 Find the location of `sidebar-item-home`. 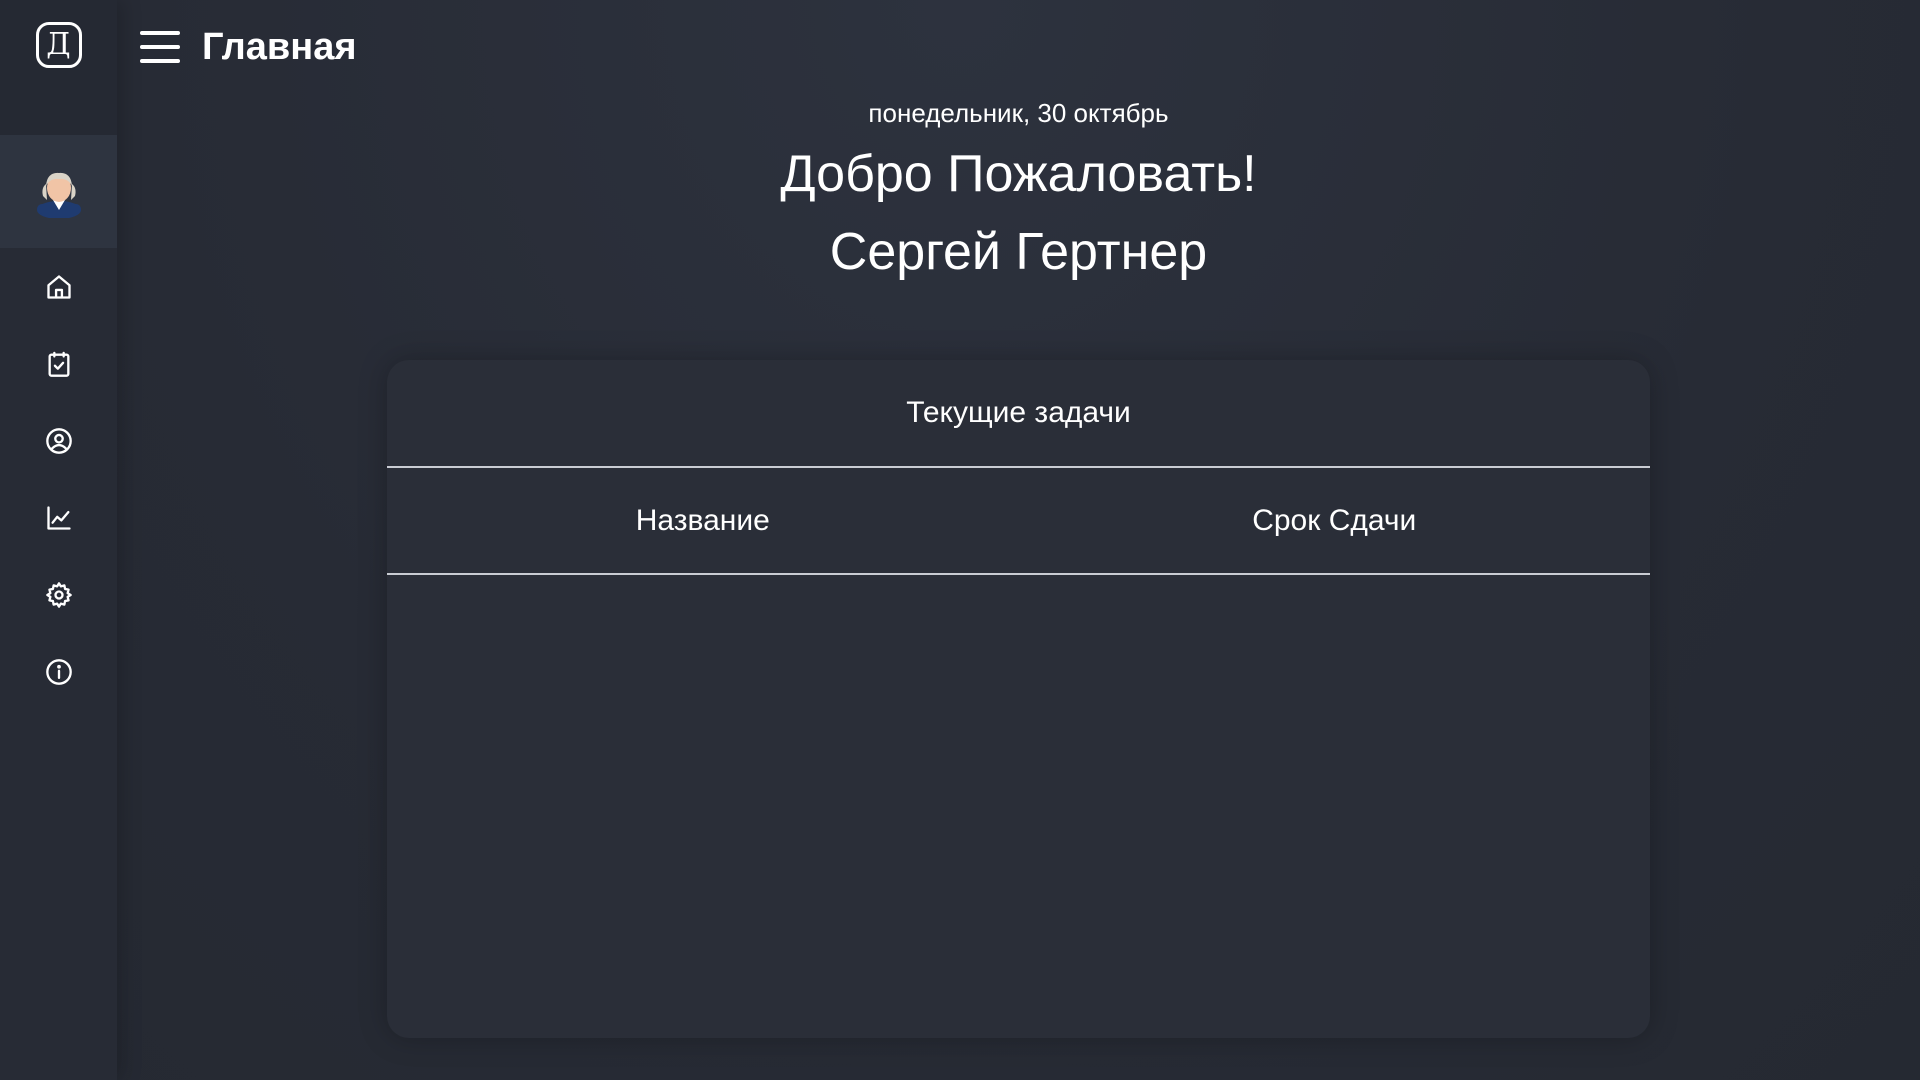

sidebar-item-home is located at coordinates (58, 286).